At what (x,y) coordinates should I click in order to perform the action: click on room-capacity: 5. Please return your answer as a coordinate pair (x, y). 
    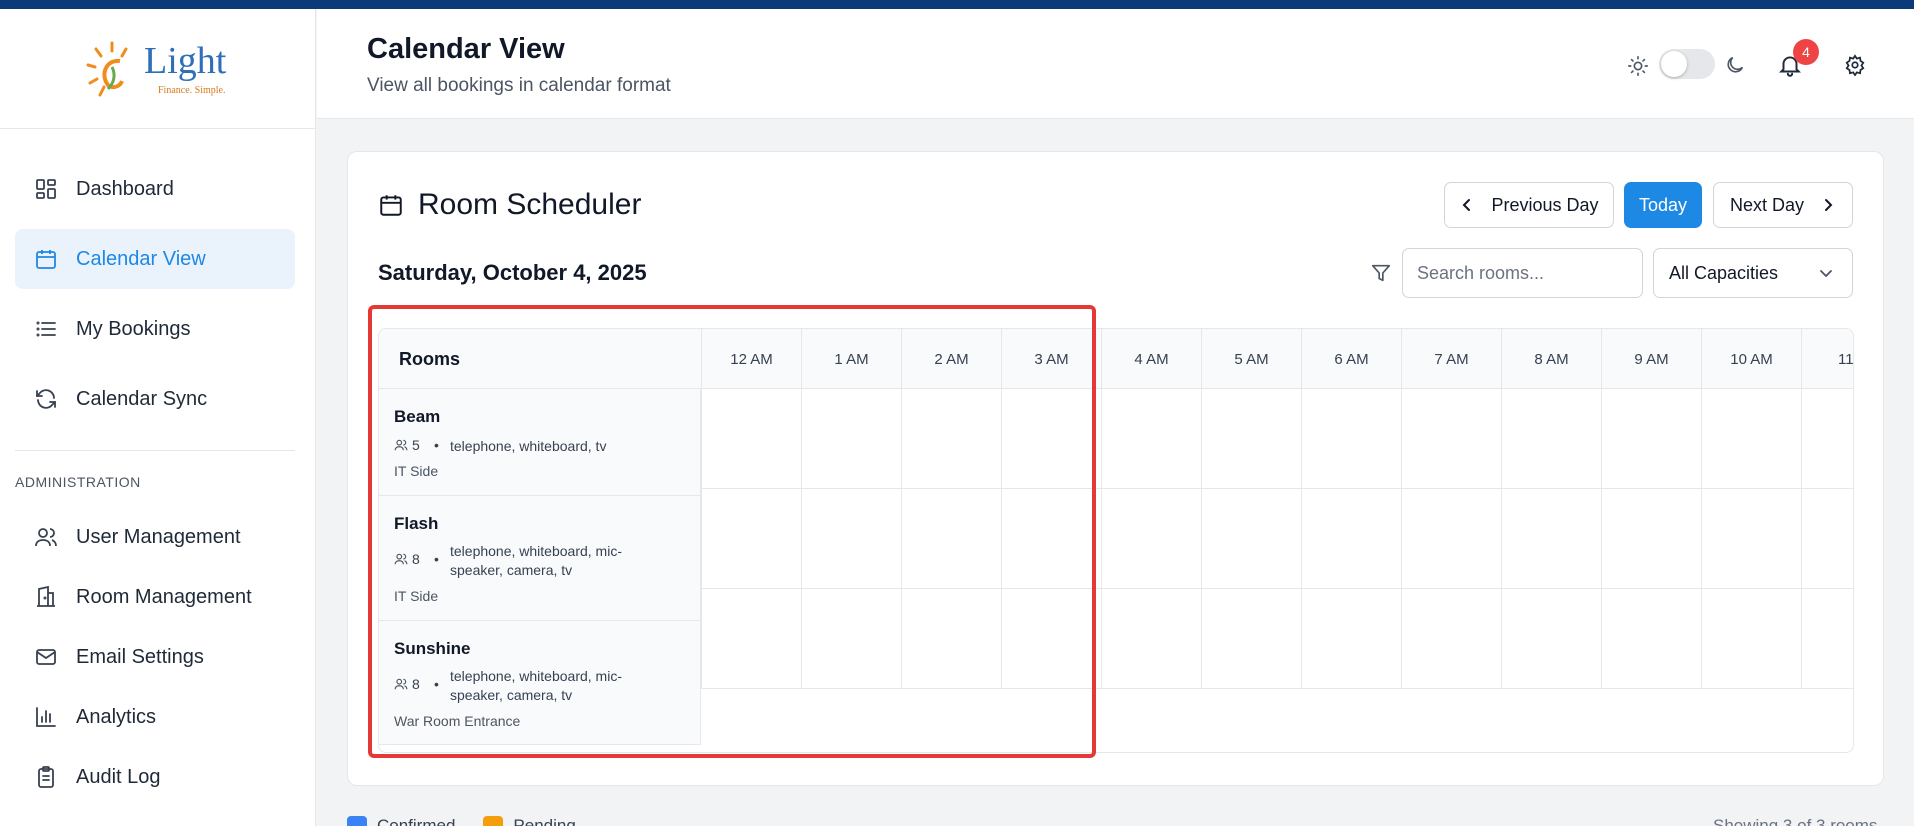
    Looking at the image, I should click on (416, 445).